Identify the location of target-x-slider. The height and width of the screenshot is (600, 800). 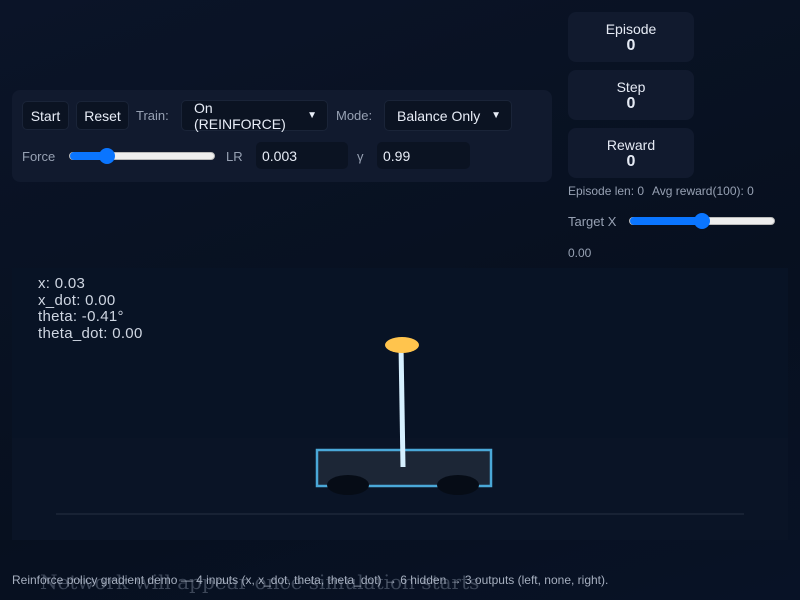
(702, 221).